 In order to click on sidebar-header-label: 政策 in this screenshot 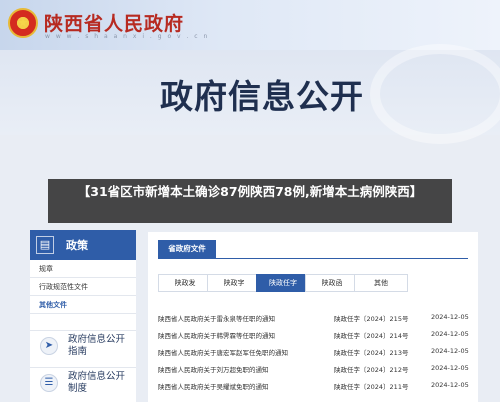, I will do `click(77, 245)`.